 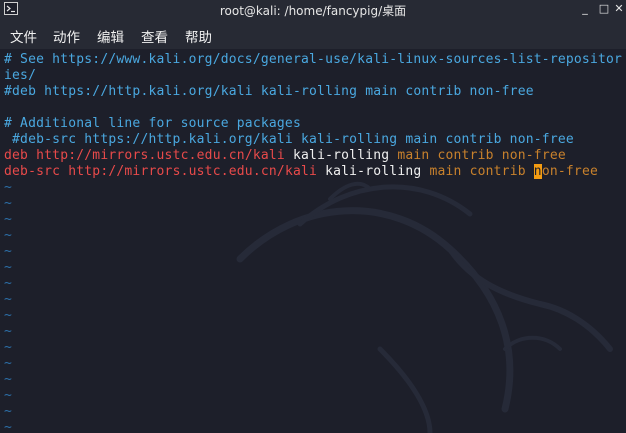 What do you see at coordinates (152, 123) in the screenshot?
I see `line-comment-additional: # Additional line for source packages` at bounding box center [152, 123].